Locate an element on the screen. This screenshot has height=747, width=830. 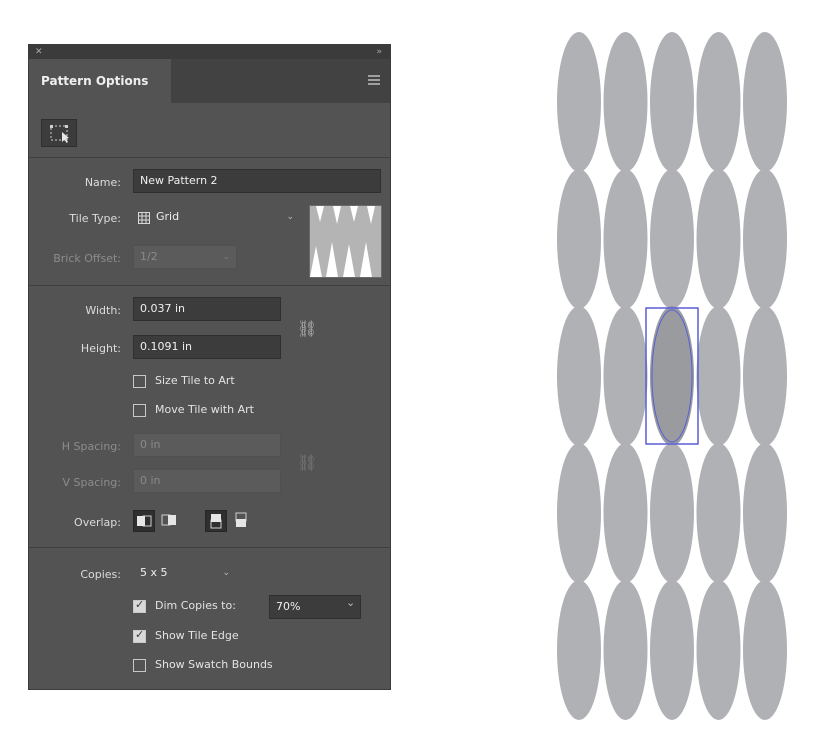
v-spacing-label: V Spacing: is located at coordinates (92, 482).